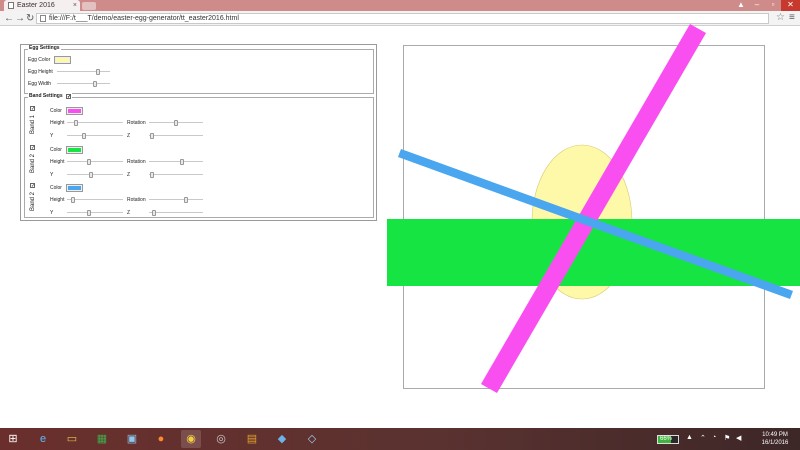 The width and height of the screenshot is (800, 450). Describe the element at coordinates (738, 438) in the screenshot. I see `volume-icon: ◀` at that location.